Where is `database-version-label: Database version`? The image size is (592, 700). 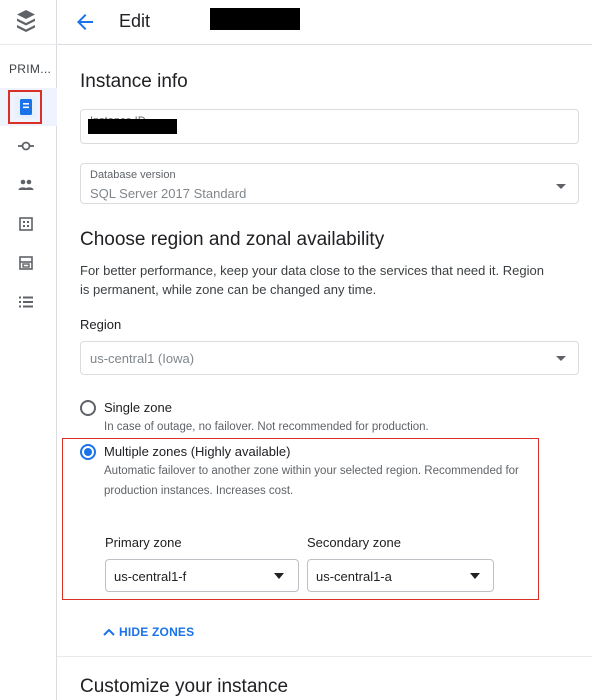
database-version-label: Database version is located at coordinates (133, 175).